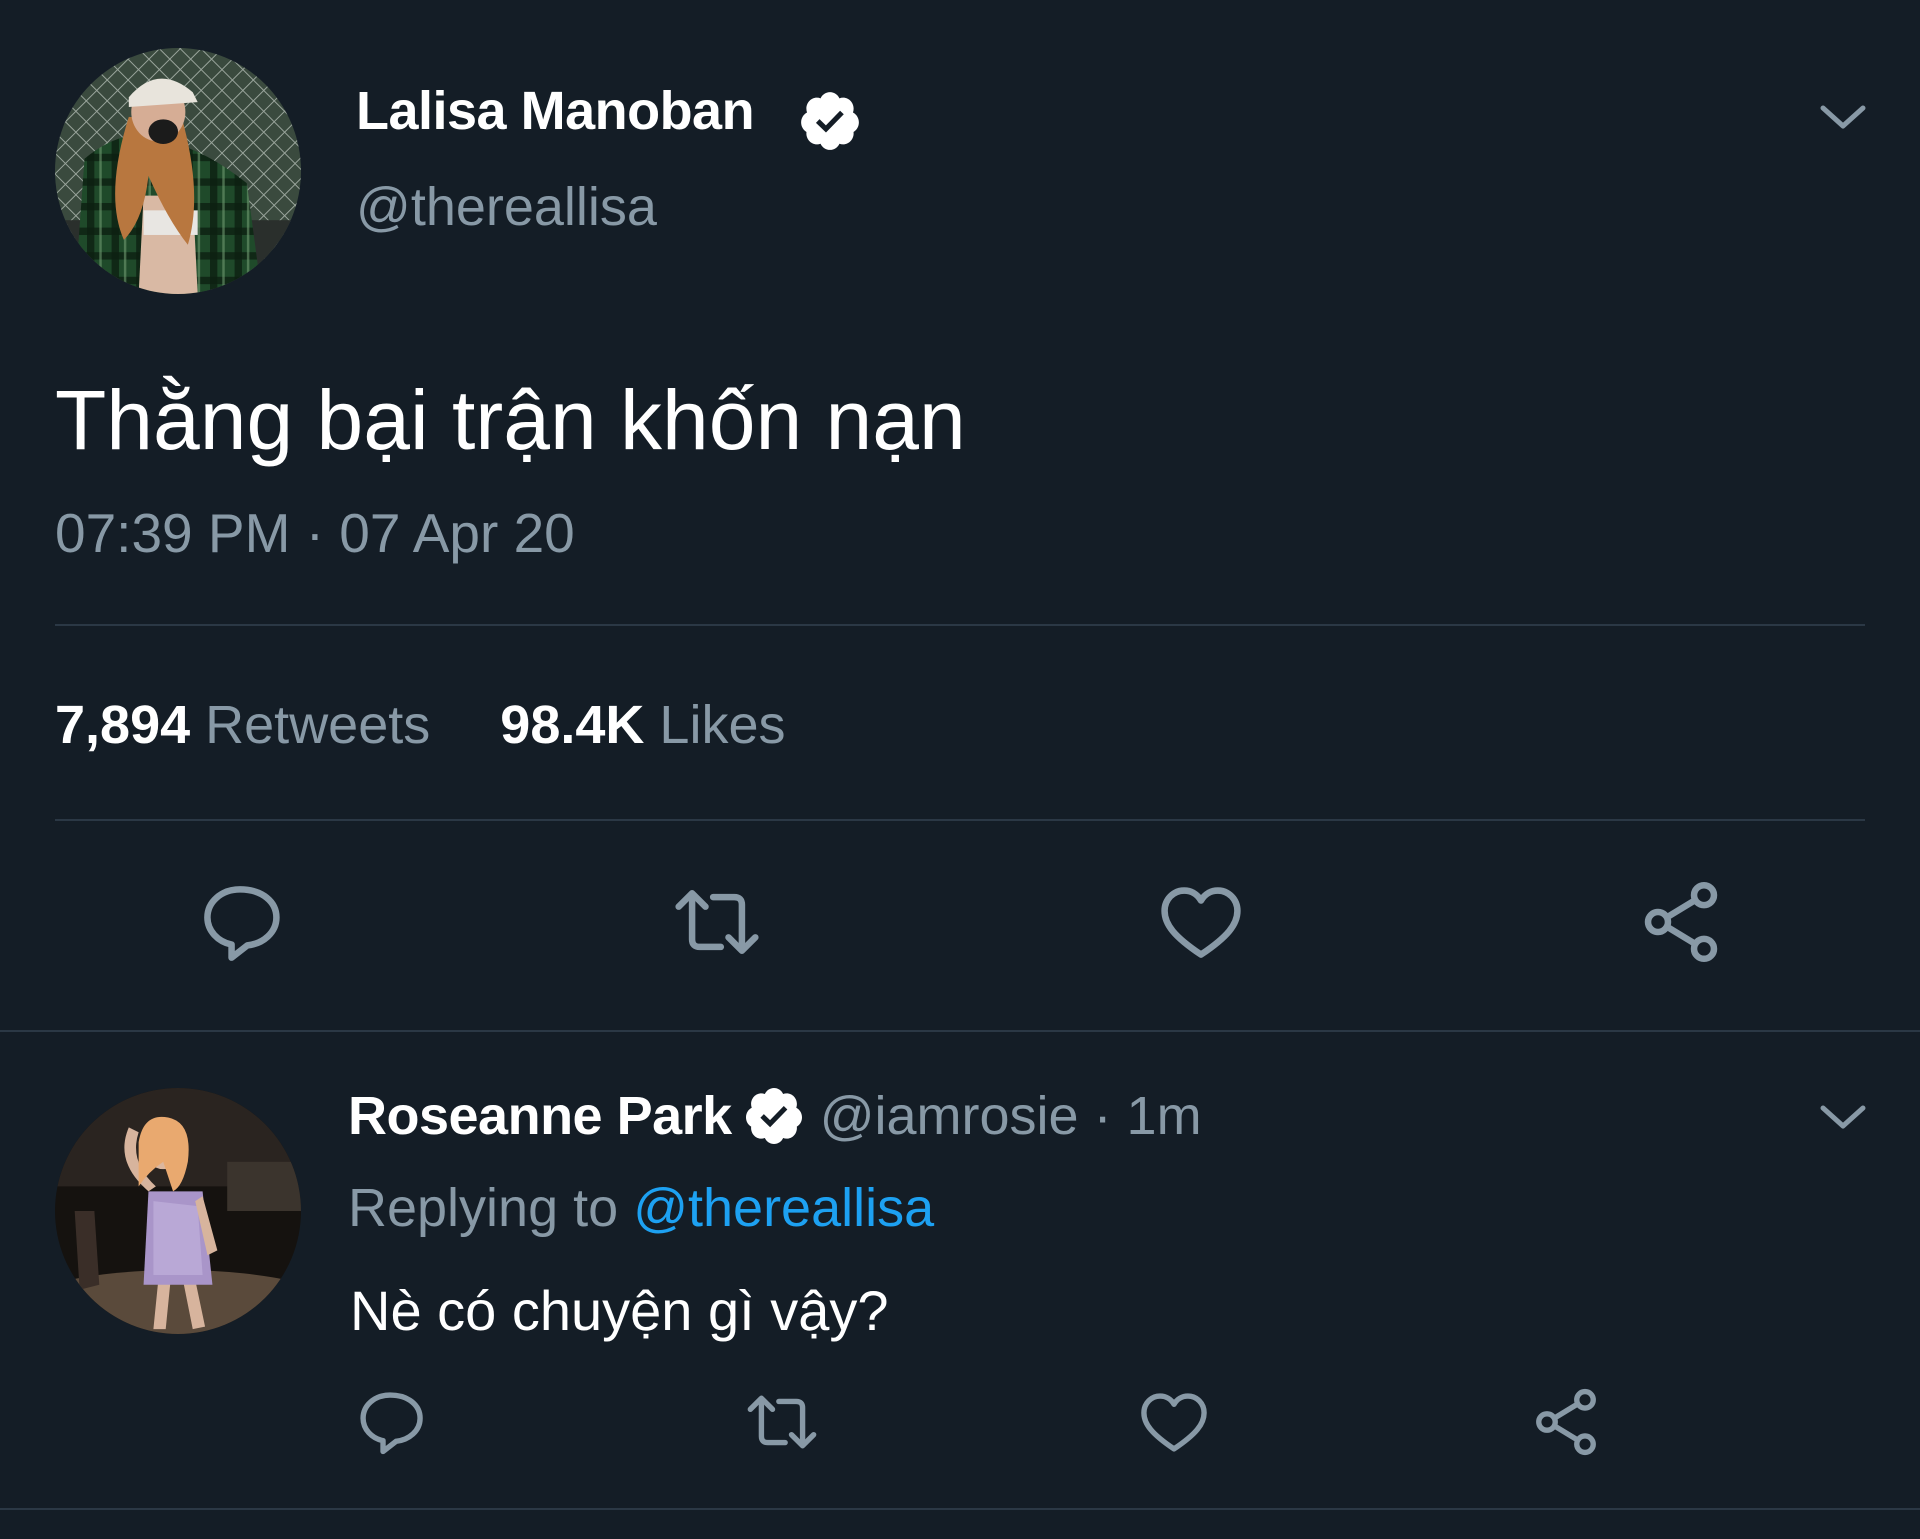 The width and height of the screenshot is (1920, 1539). Describe the element at coordinates (555, 111) in the screenshot. I see `author-name: Lalisa Manoban` at that location.